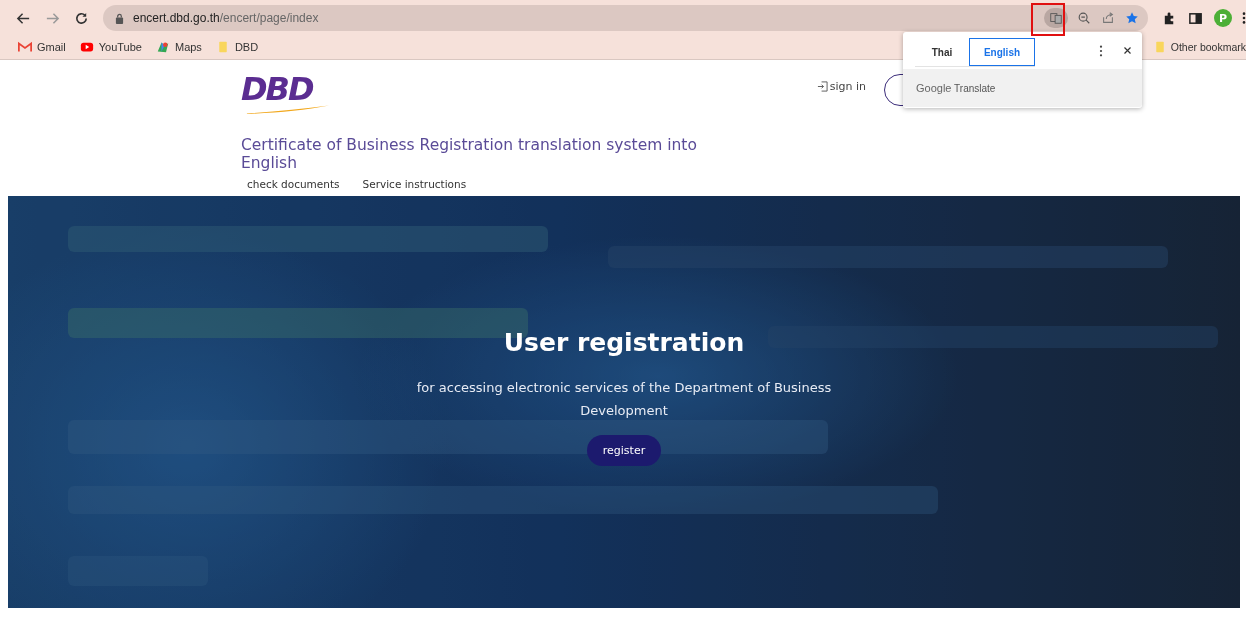 This screenshot has height=625, width=1246. I want to click on site-title: Certificate of Business Registration translation system into English, so click(469, 154).